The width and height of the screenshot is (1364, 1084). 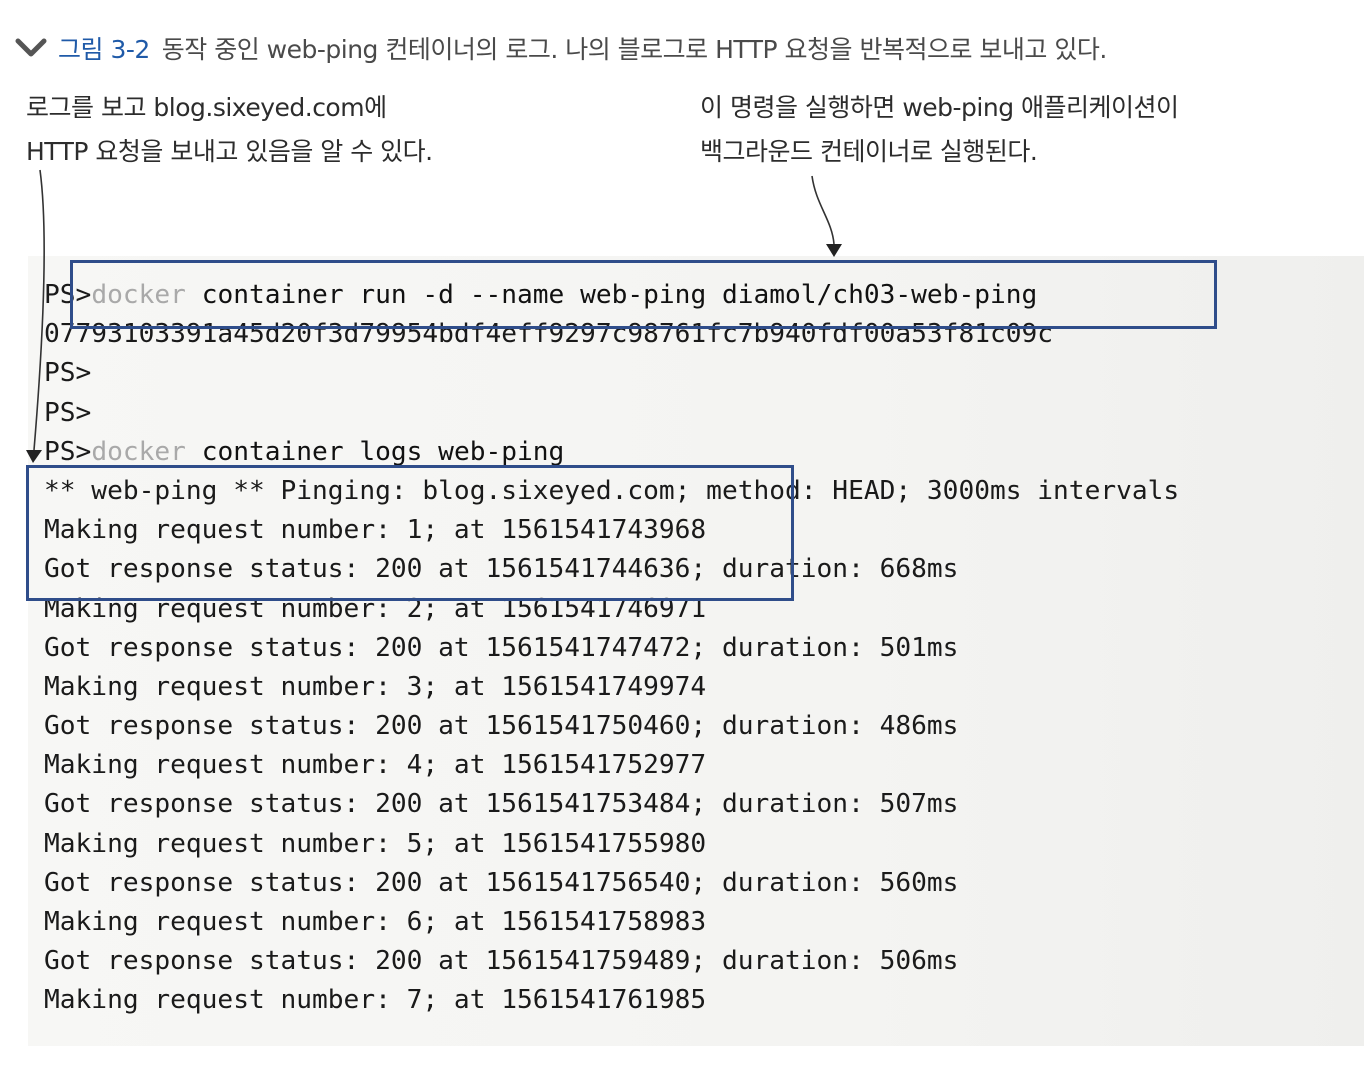 What do you see at coordinates (39, 310) in the screenshot?
I see `callout-line-logs` at bounding box center [39, 310].